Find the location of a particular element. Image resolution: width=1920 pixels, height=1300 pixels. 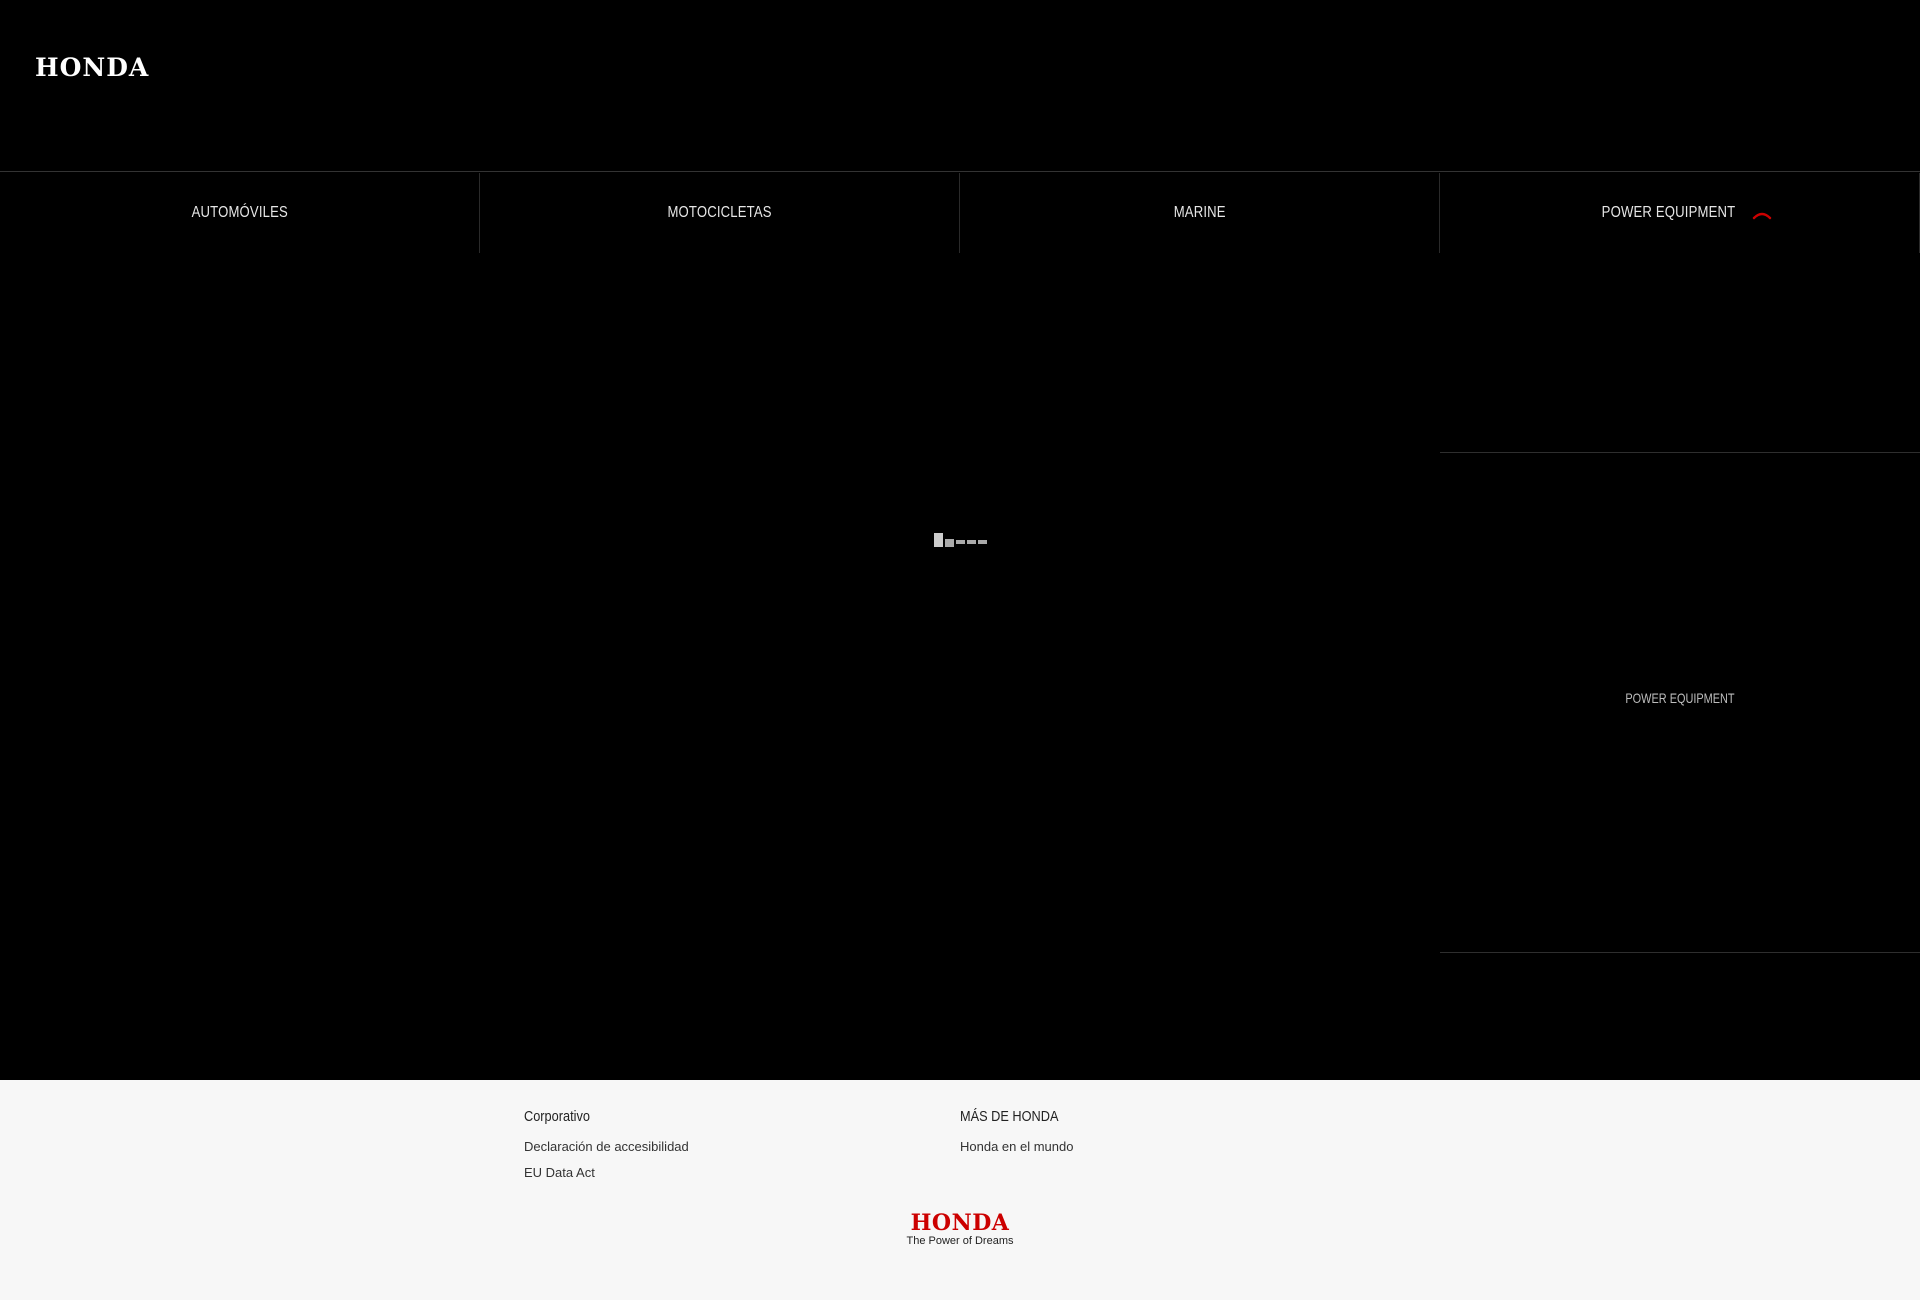

nav-item-automoviles: AUTOMÓVILES is located at coordinates (240, 213).